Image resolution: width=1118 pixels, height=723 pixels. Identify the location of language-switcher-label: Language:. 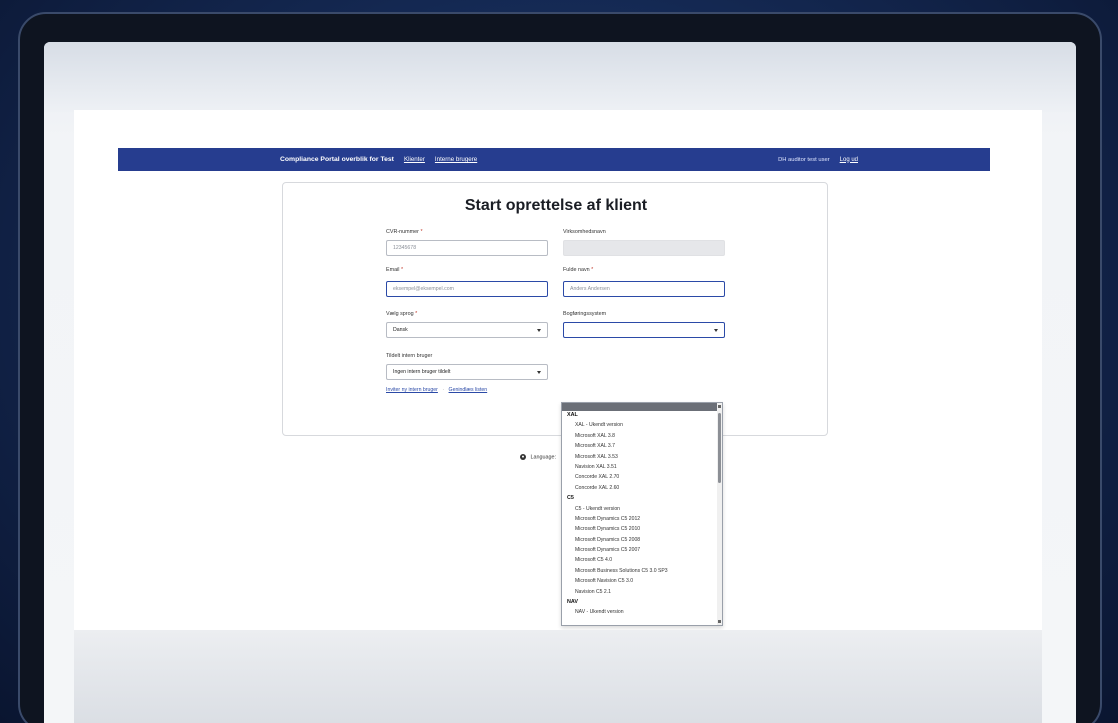
(543, 457).